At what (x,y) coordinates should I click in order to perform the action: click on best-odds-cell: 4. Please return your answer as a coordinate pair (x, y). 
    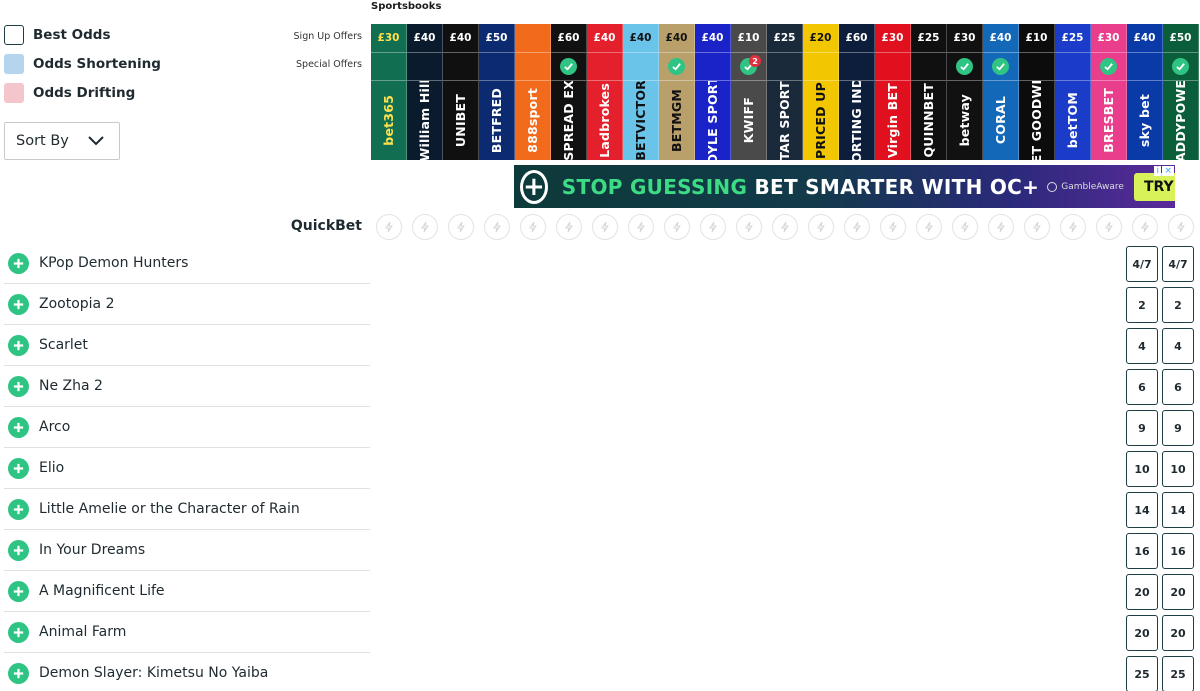
    Looking at the image, I should click on (1142, 346).